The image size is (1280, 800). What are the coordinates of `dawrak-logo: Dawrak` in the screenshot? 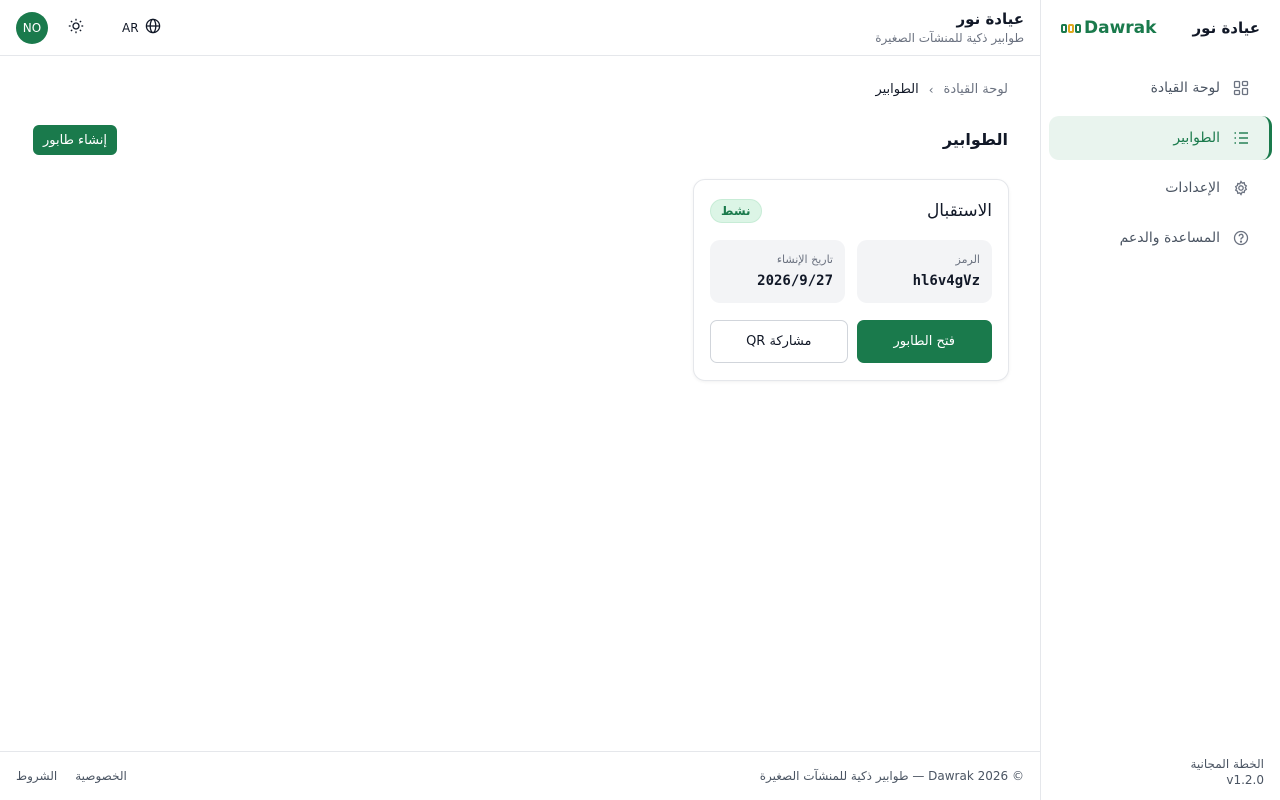 It's located at (1108, 28).